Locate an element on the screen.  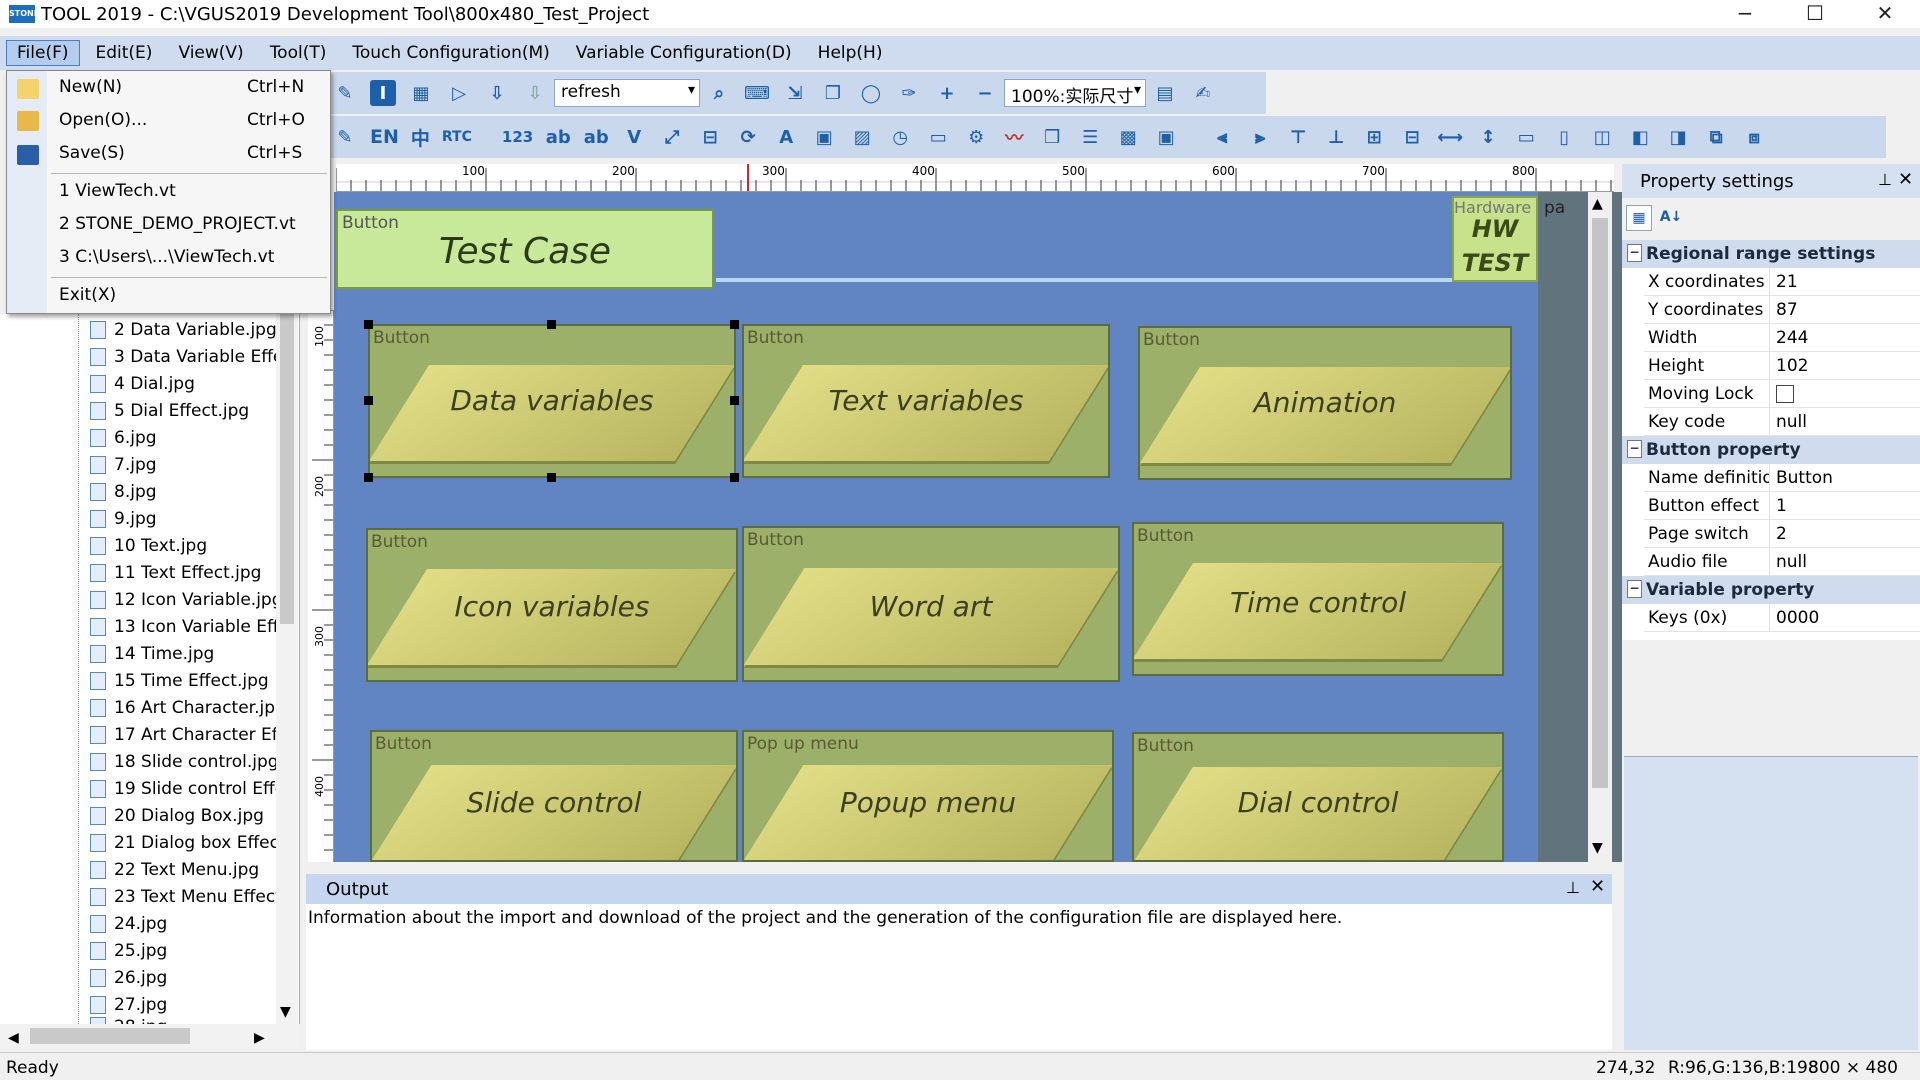
tree-item: 19 Slide control Effe is located at coordinates (183, 788).